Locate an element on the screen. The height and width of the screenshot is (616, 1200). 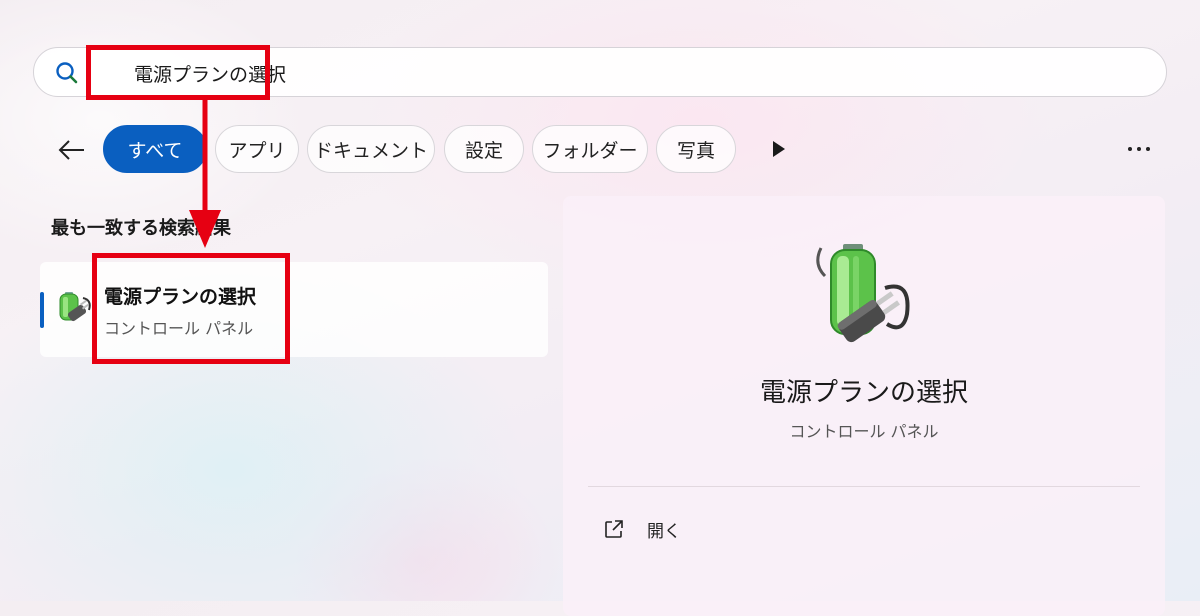
search-input is located at coordinates (634, 73).